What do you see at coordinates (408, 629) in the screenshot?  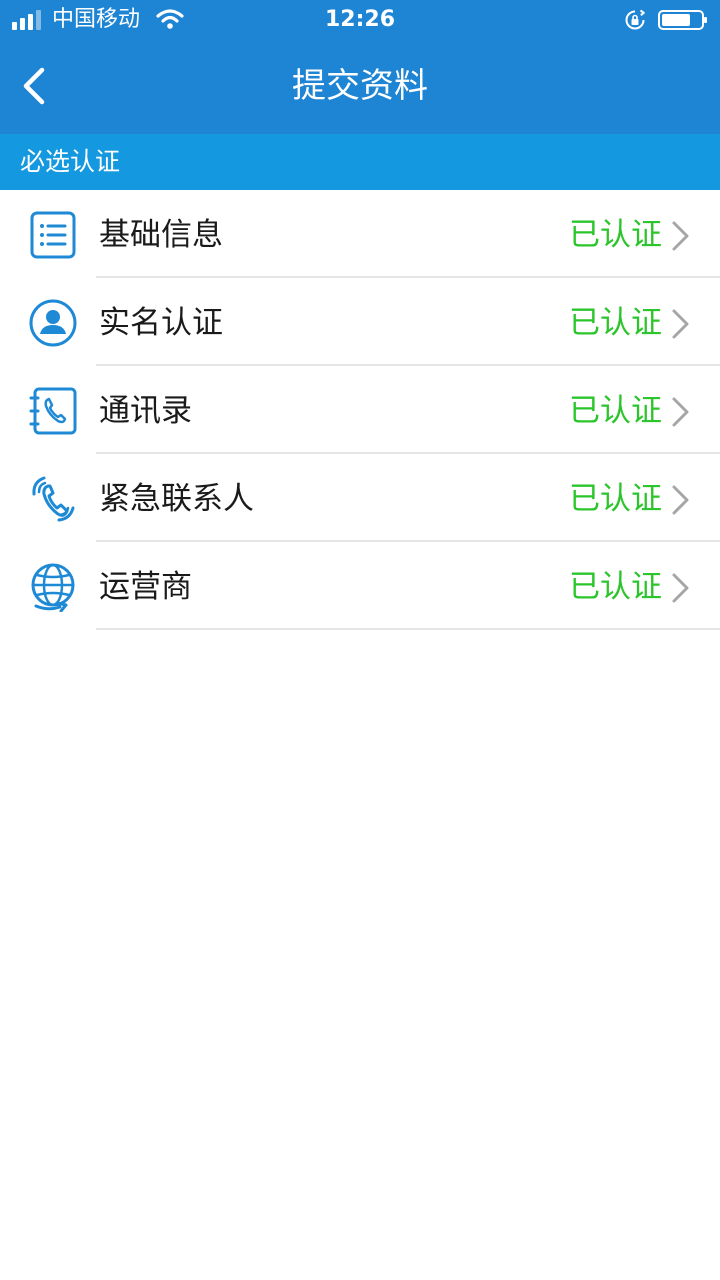 I see `divider` at bounding box center [408, 629].